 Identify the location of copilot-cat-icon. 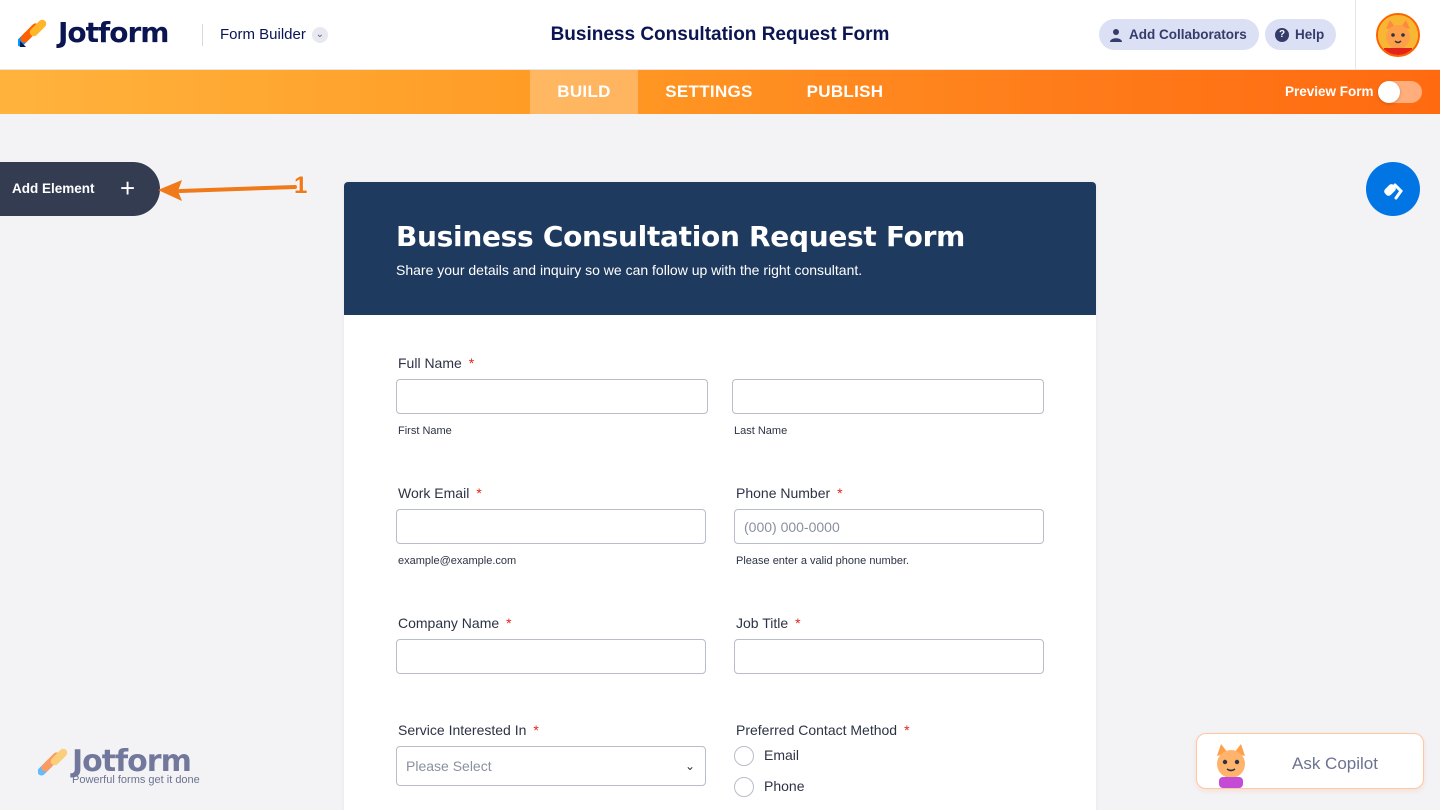
(1231, 766).